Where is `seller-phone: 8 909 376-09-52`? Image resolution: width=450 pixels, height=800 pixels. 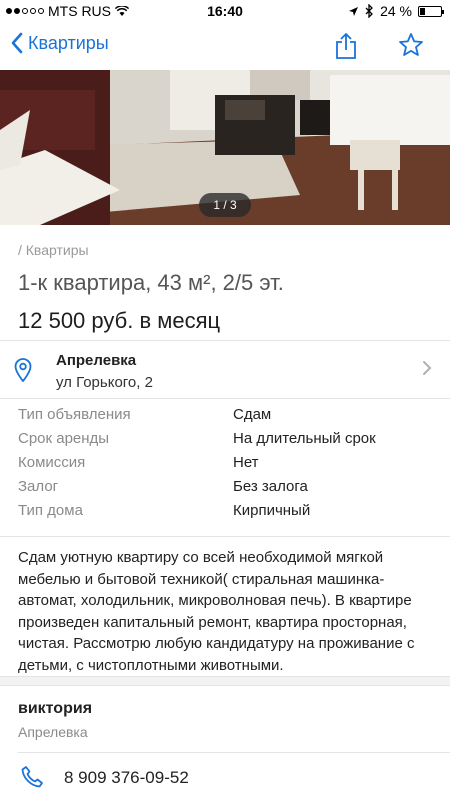 seller-phone: 8 909 376-09-52 is located at coordinates (126, 778).